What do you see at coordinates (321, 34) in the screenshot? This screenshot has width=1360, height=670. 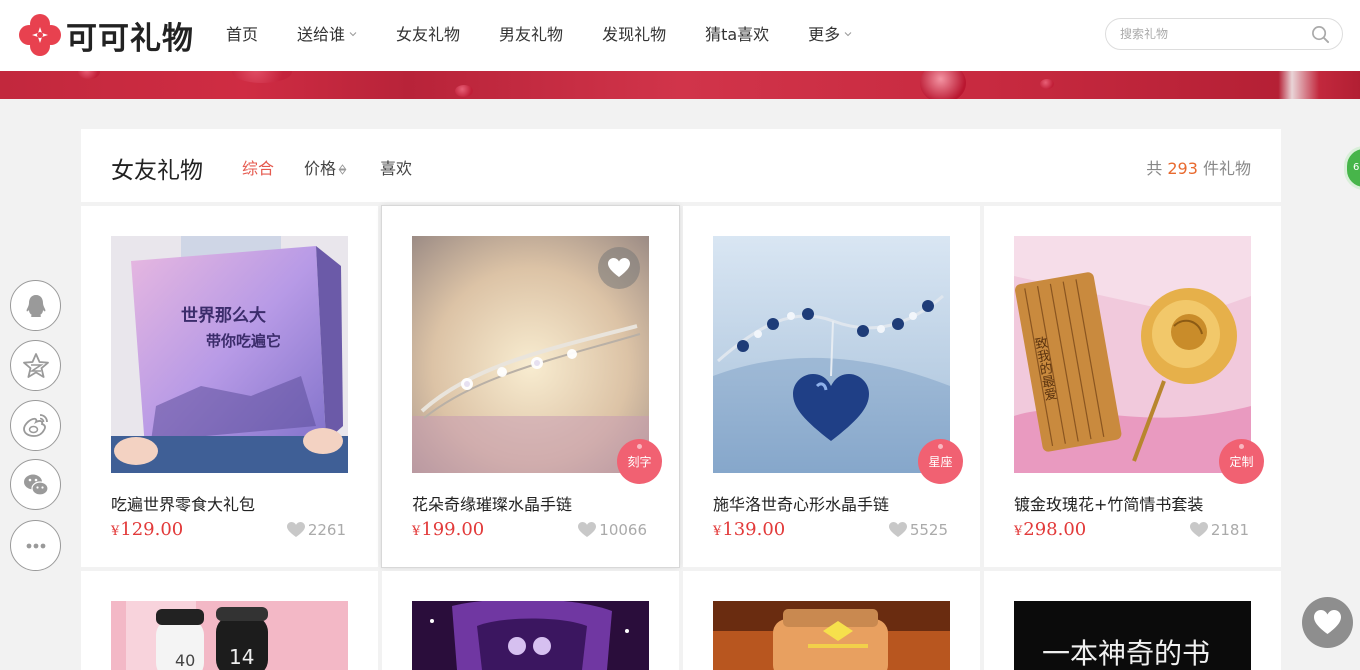 I see `nav-label: 送给谁` at bounding box center [321, 34].